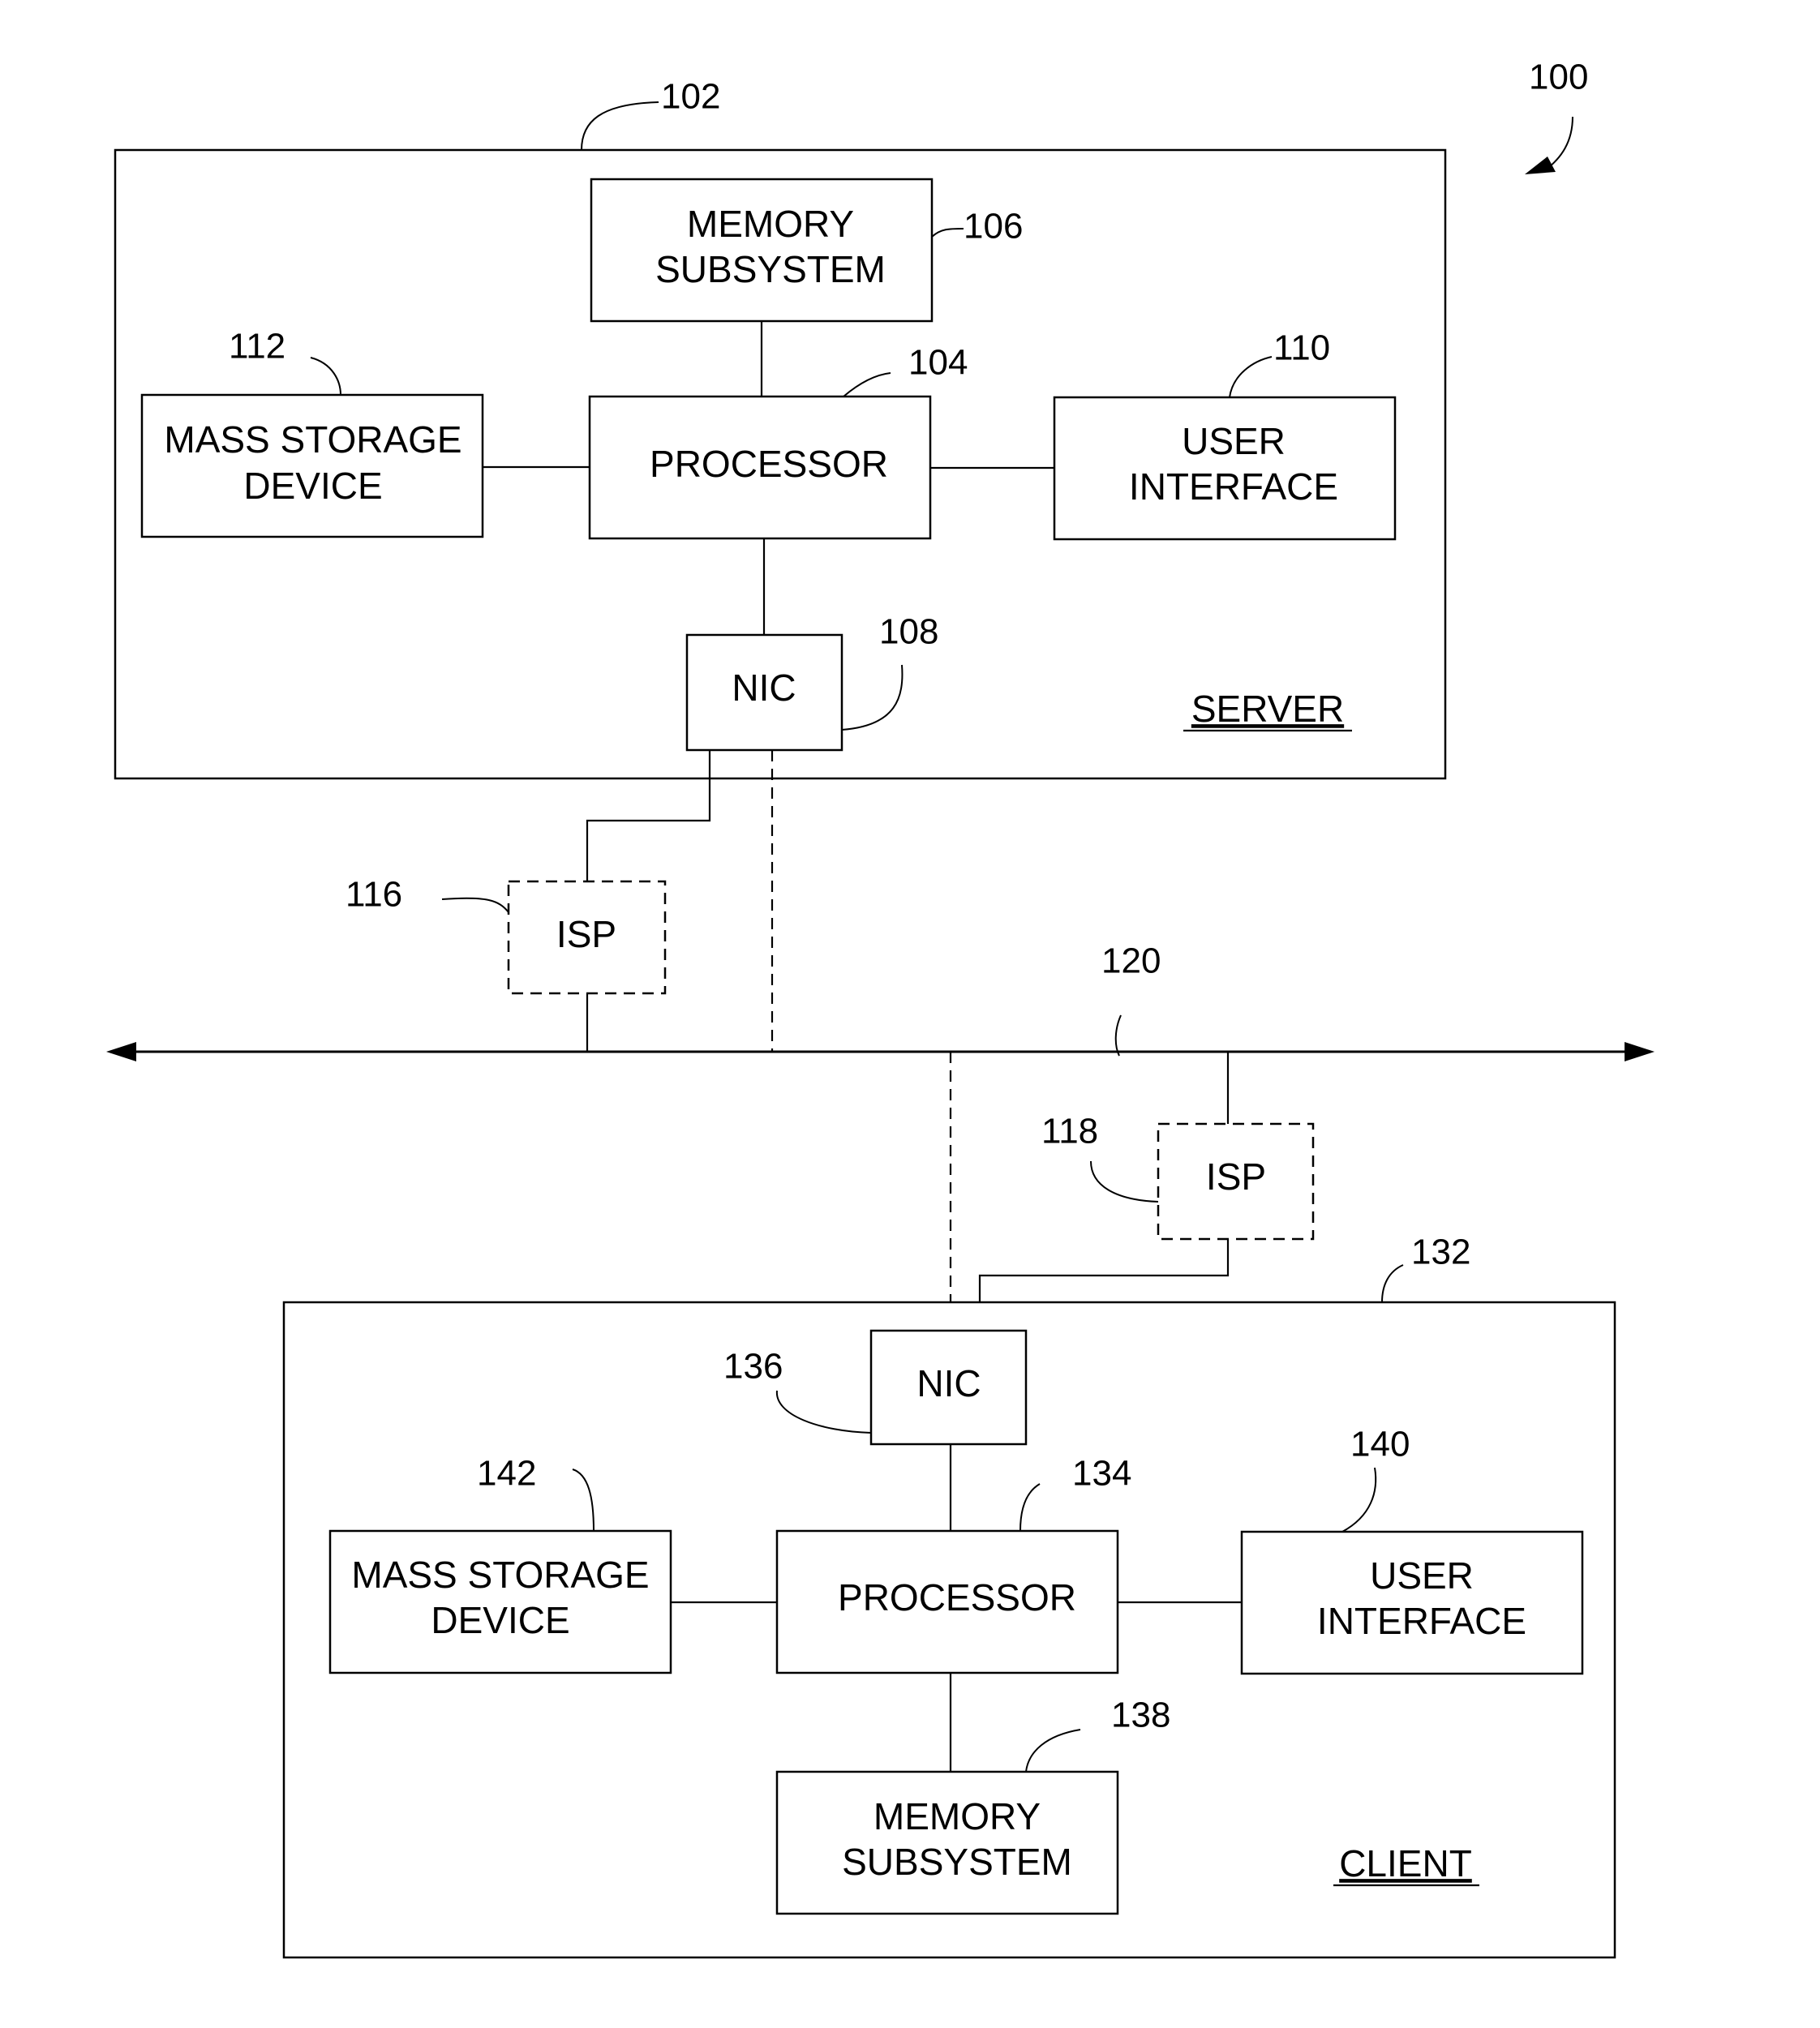 The image size is (1820, 2028). Describe the element at coordinates (1422, 1575) in the screenshot. I see `client-user-interface-label-1: USER` at that location.